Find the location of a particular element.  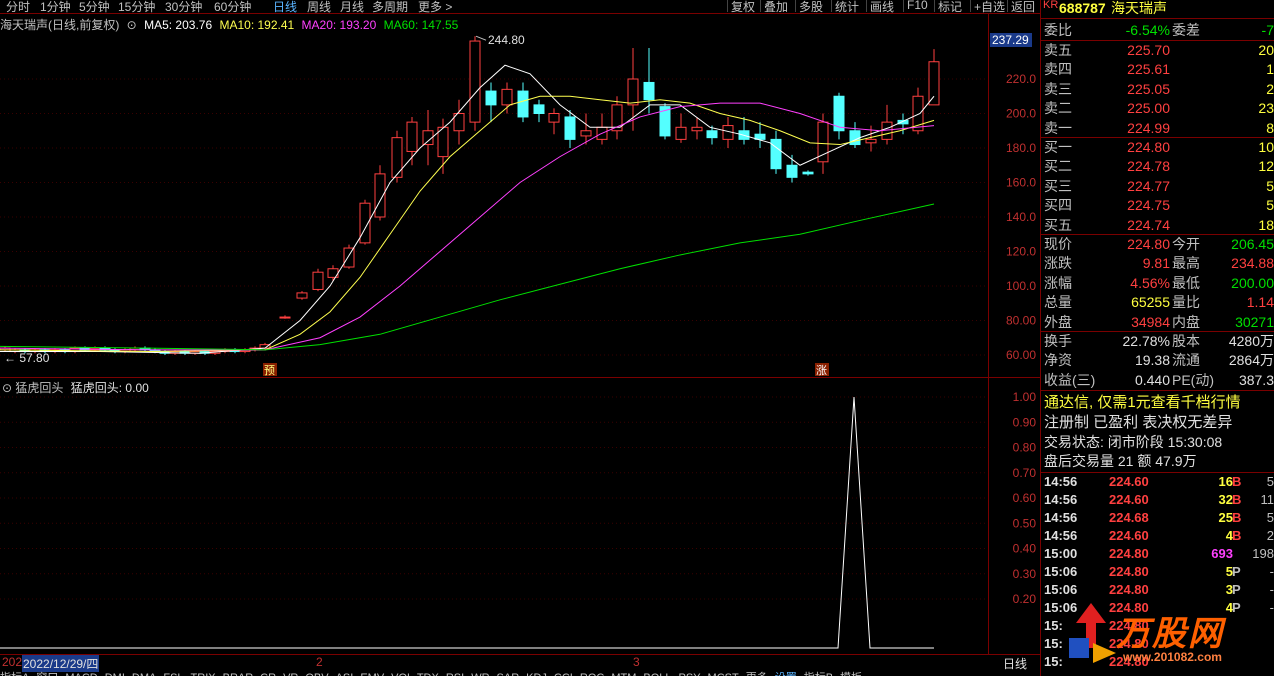

toolbar-button: F10 is located at coordinates (917, 6).